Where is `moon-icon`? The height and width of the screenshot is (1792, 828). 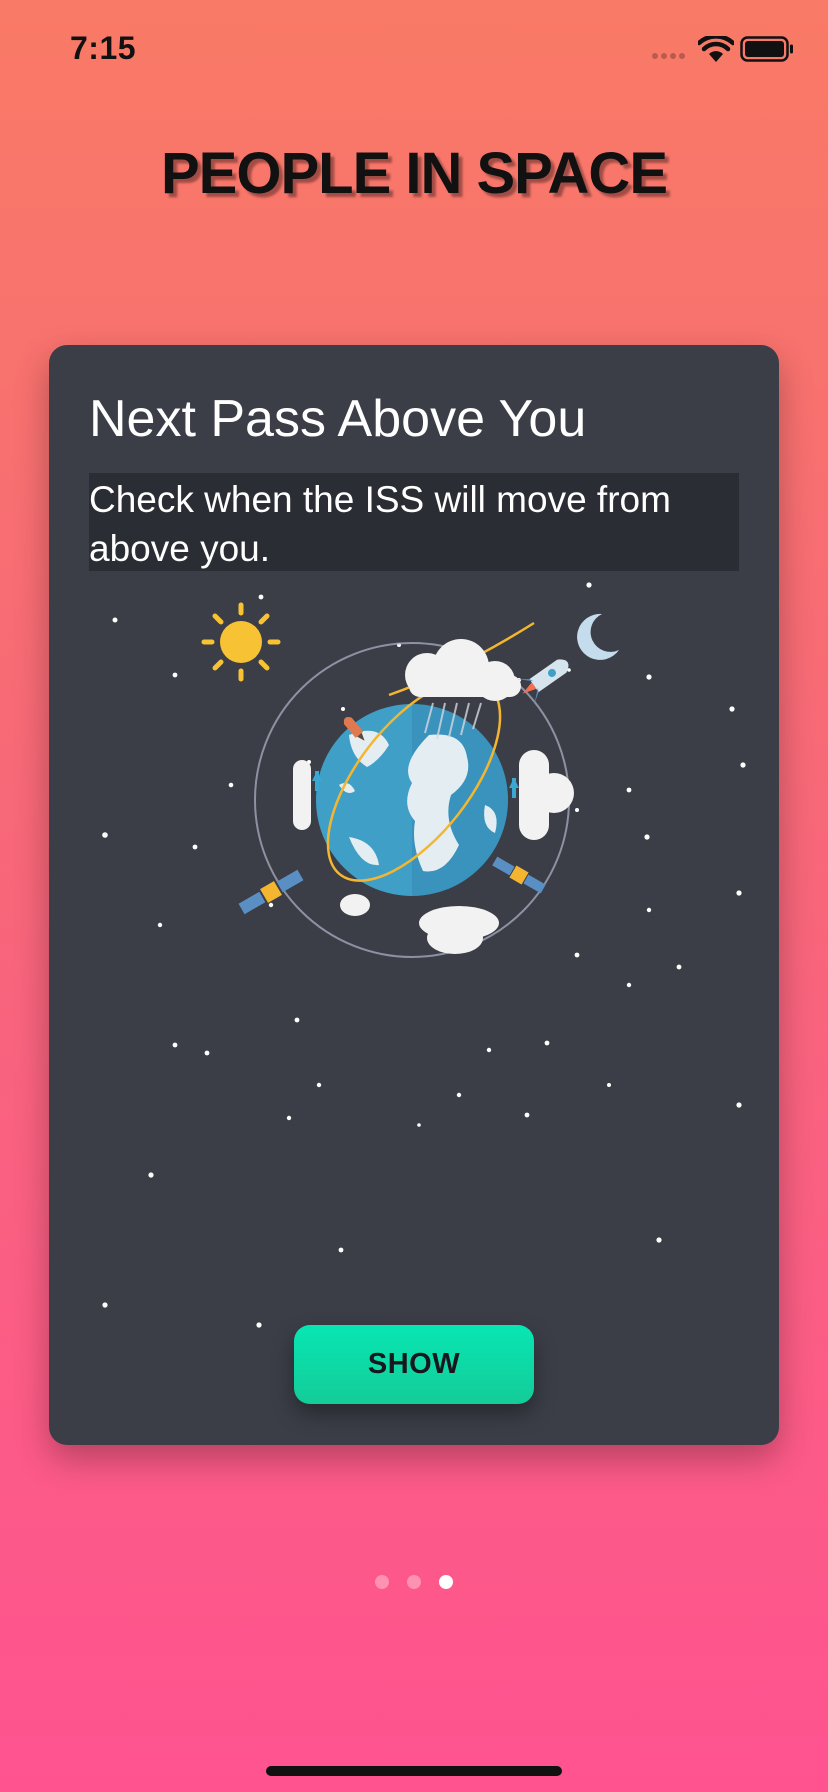
moon-icon is located at coordinates (598, 636).